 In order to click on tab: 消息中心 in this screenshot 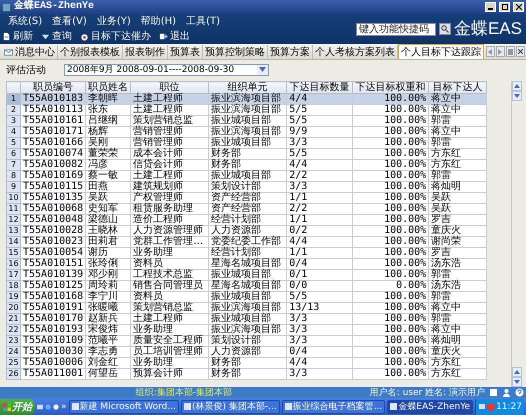, I will do `click(30, 52)`.